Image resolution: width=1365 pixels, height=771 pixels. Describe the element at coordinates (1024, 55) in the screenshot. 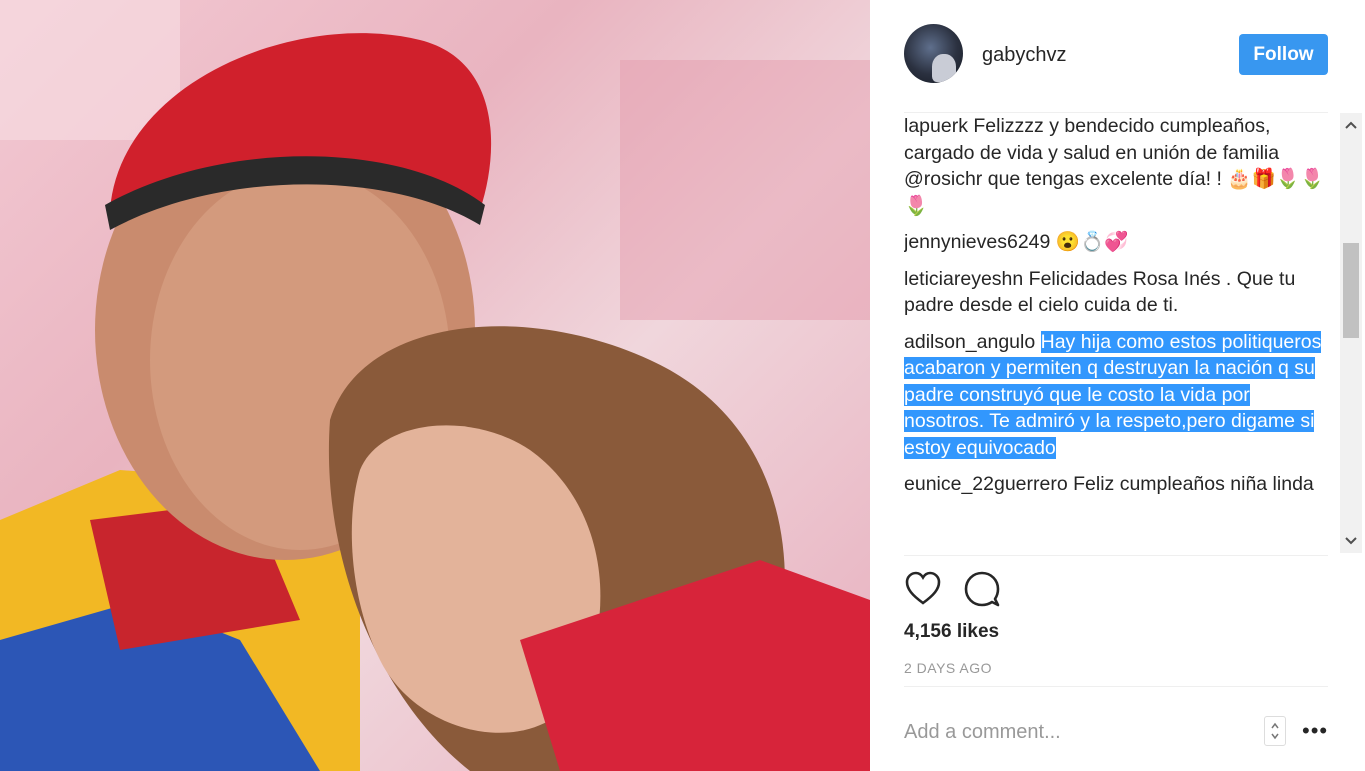

I see `username-link: gabychvz` at that location.